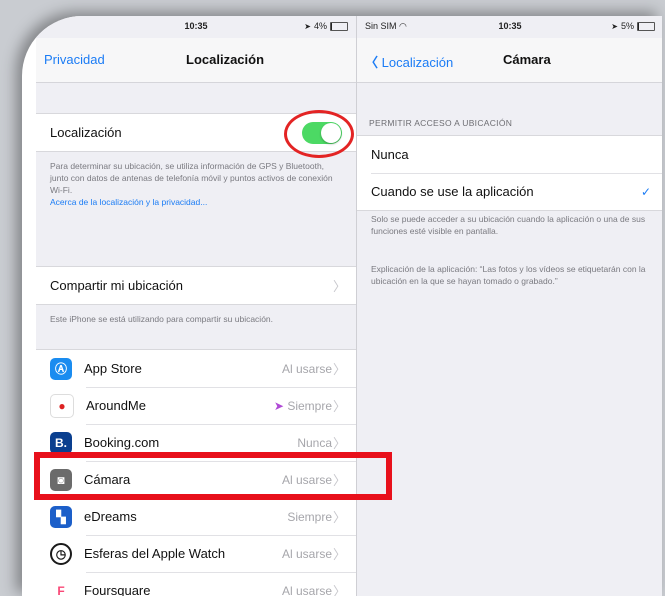 The height and width of the screenshot is (596, 665). Describe the element at coordinates (509, 154) in the screenshot. I see `option-never: Nunca` at that location.